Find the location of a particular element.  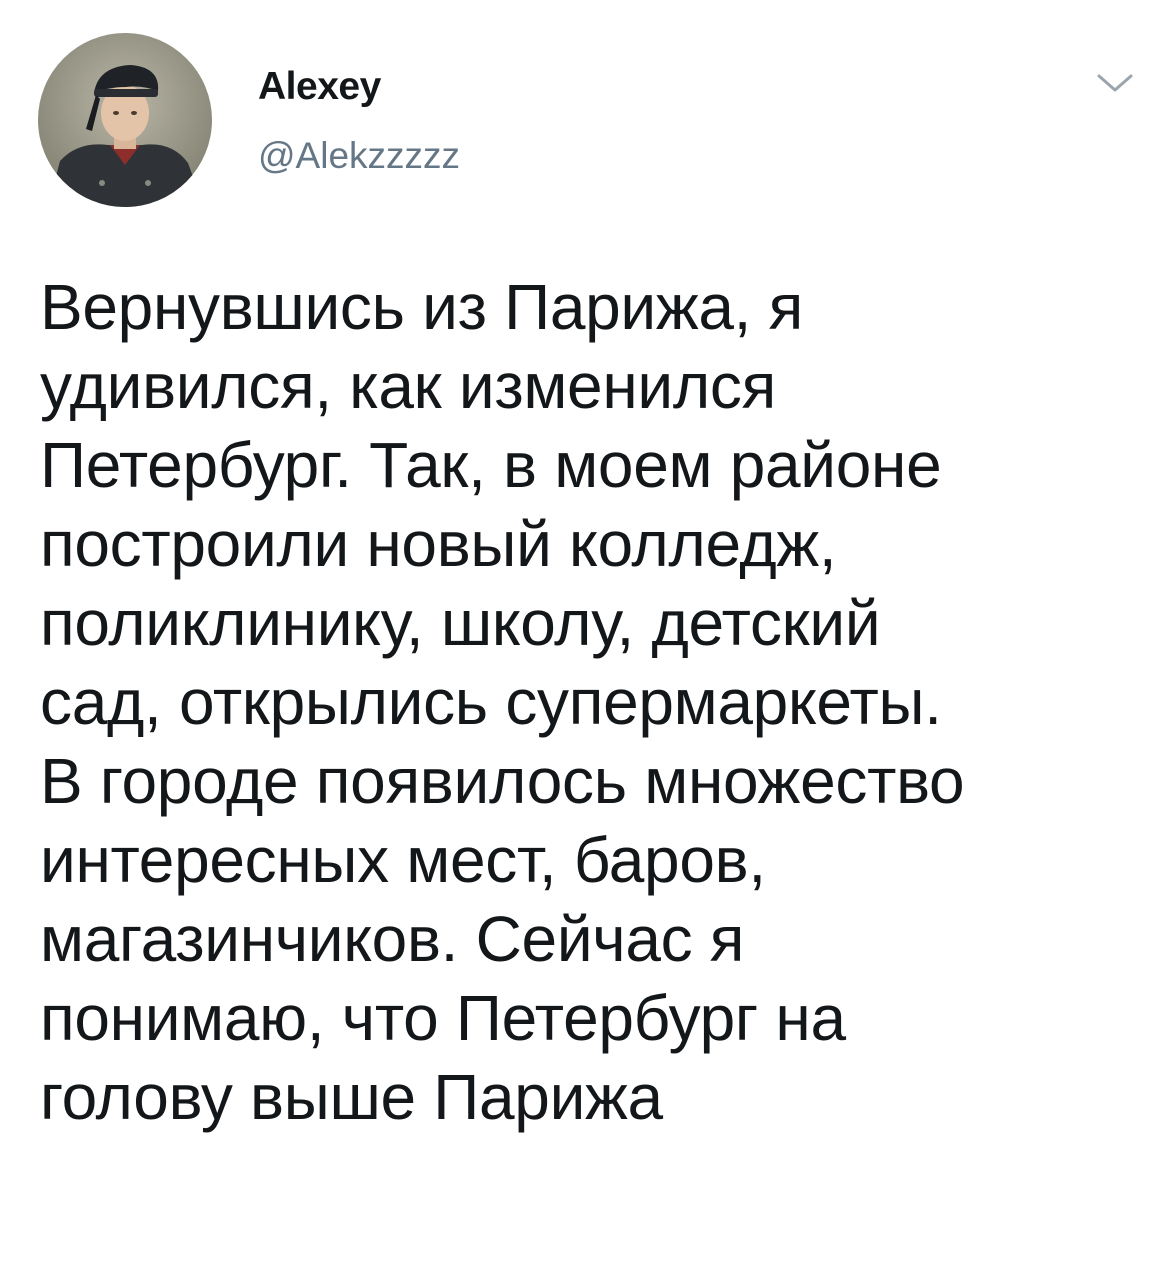

tweet-menu-button is located at coordinates (1115, 83).